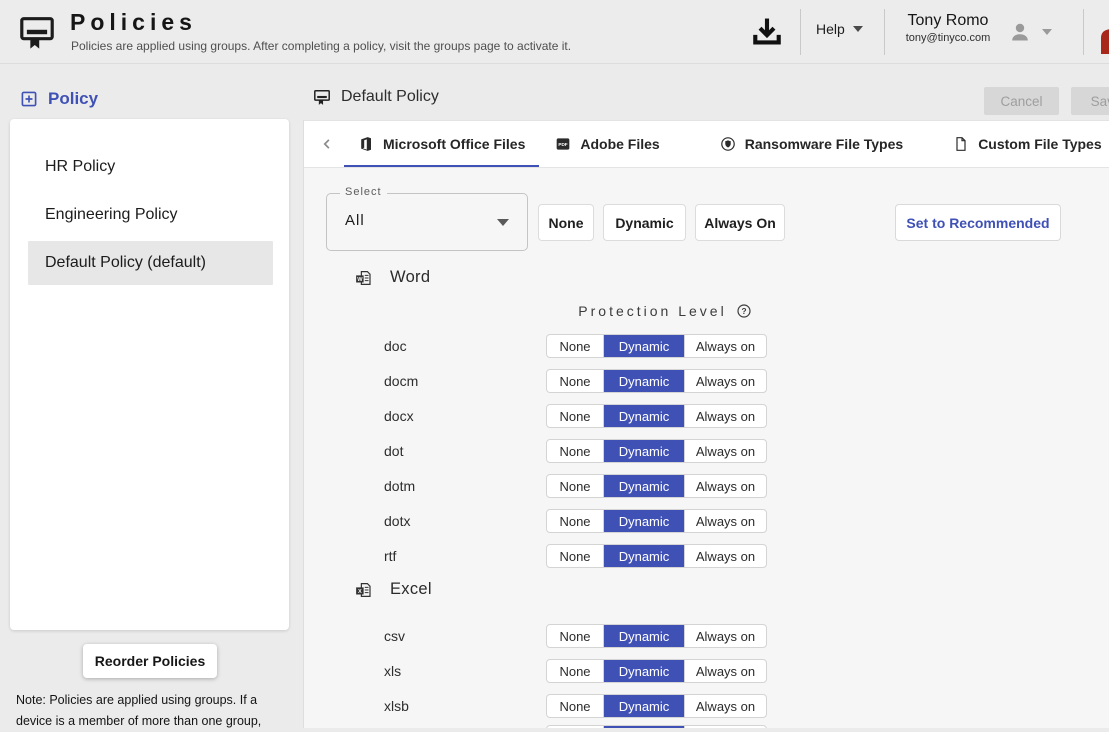  What do you see at coordinates (363, 589) in the screenshot?
I see `excel-file-icon: X` at bounding box center [363, 589].